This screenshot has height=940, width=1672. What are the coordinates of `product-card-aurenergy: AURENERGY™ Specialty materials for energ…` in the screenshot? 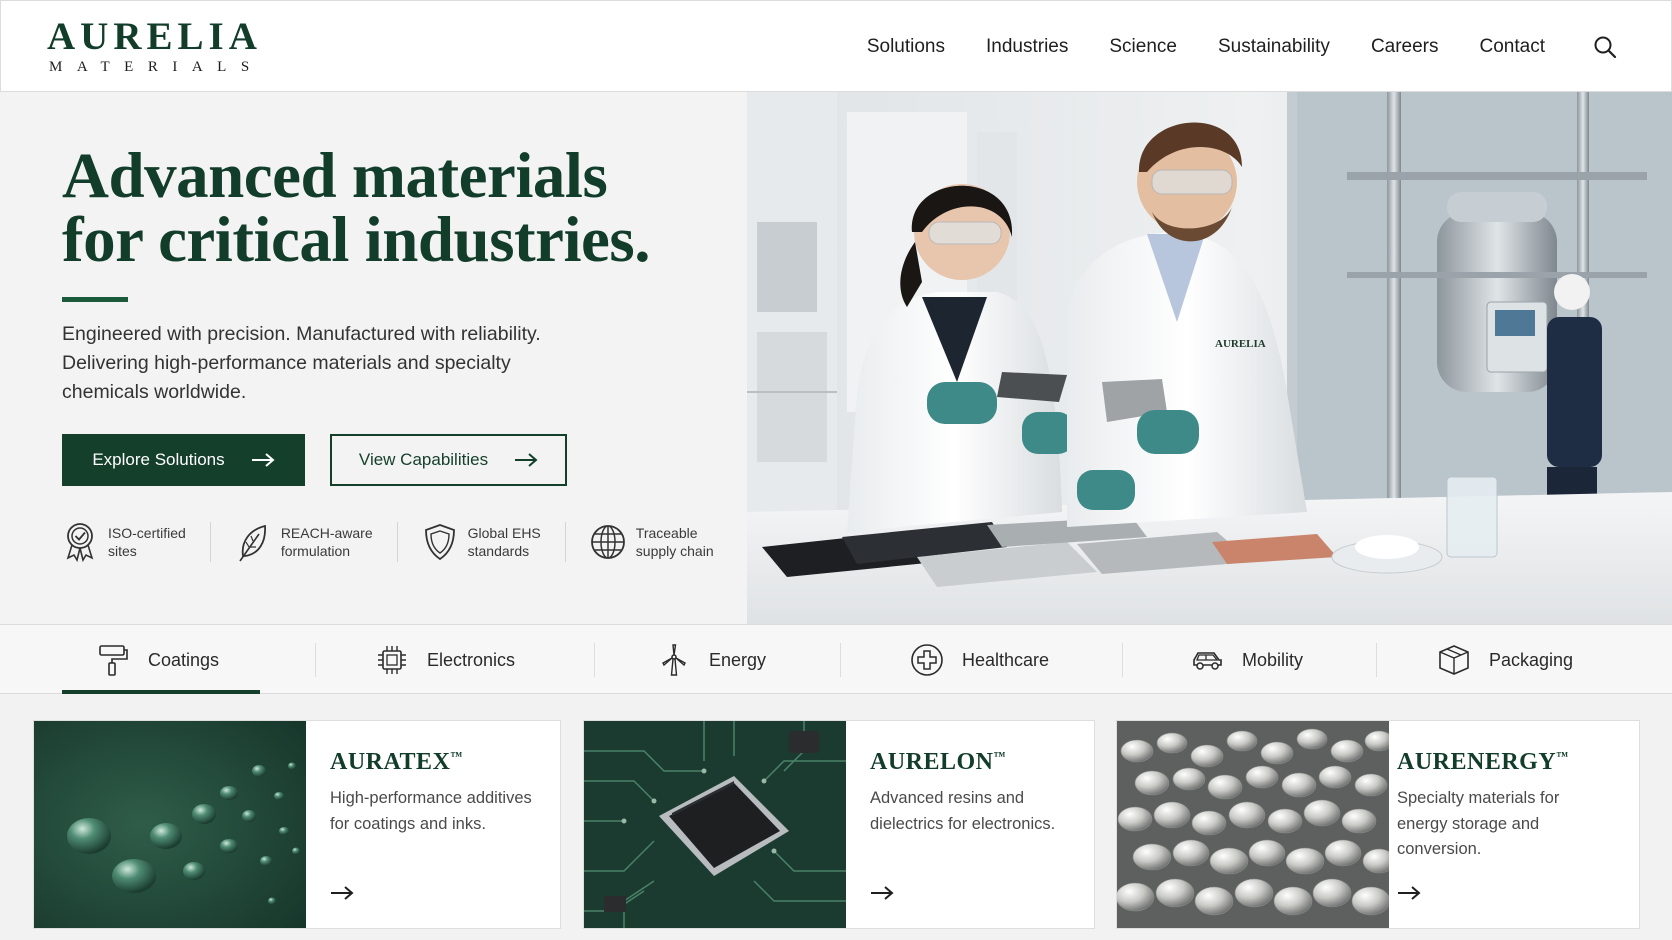 It's located at (1378, 824).